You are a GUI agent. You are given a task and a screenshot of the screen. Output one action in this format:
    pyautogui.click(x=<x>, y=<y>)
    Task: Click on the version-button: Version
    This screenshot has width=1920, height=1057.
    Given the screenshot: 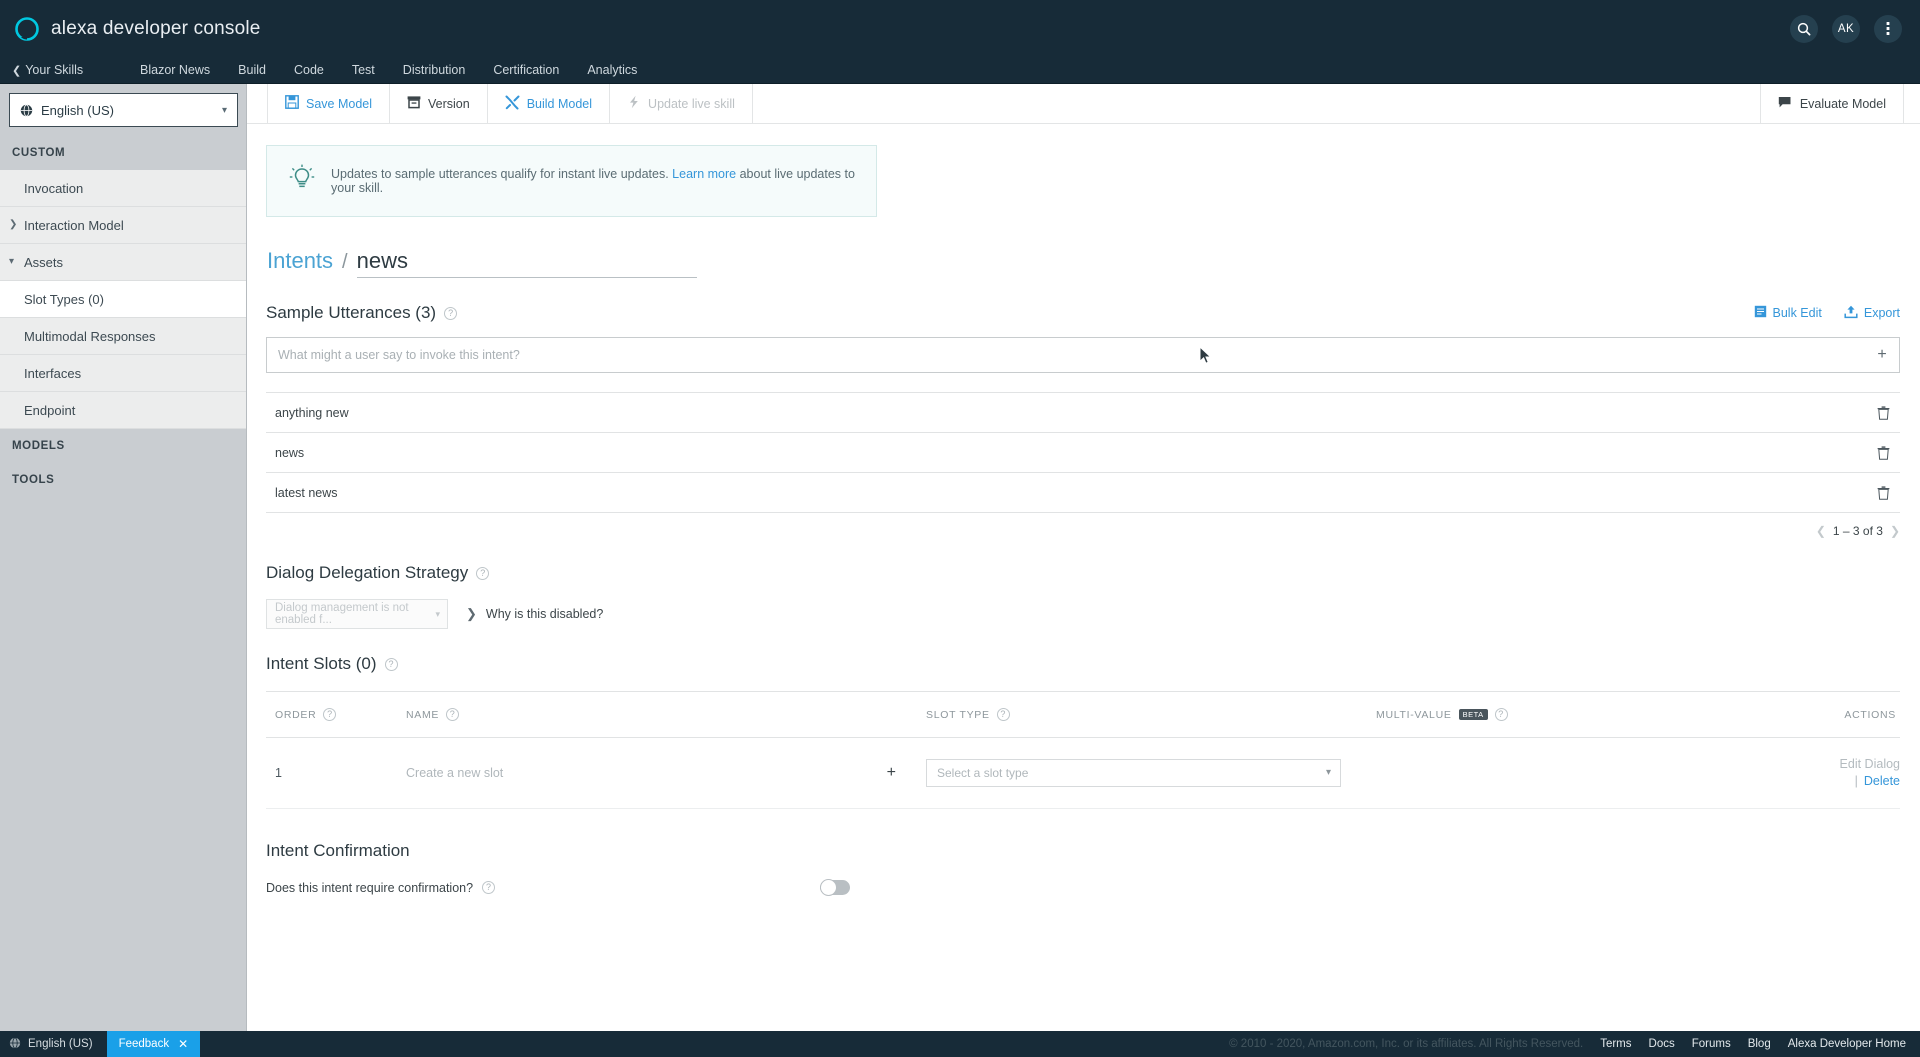 What is the action you would take?
    pyautogui.click(x=439, y=103)
    